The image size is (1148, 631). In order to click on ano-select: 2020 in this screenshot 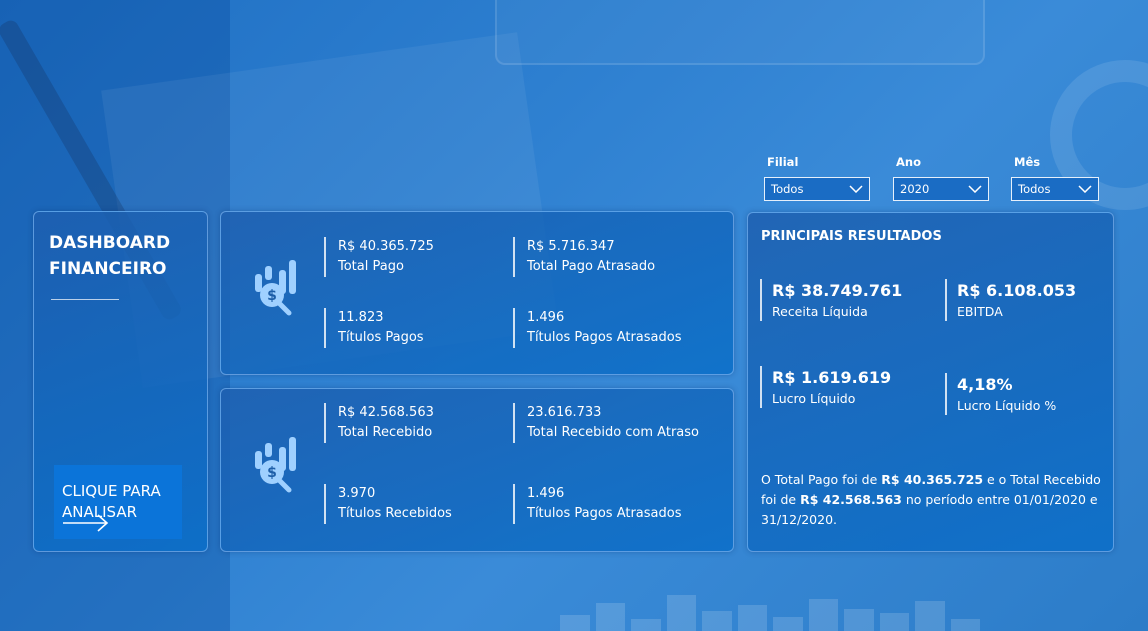, I will do `click(941, 189)`.